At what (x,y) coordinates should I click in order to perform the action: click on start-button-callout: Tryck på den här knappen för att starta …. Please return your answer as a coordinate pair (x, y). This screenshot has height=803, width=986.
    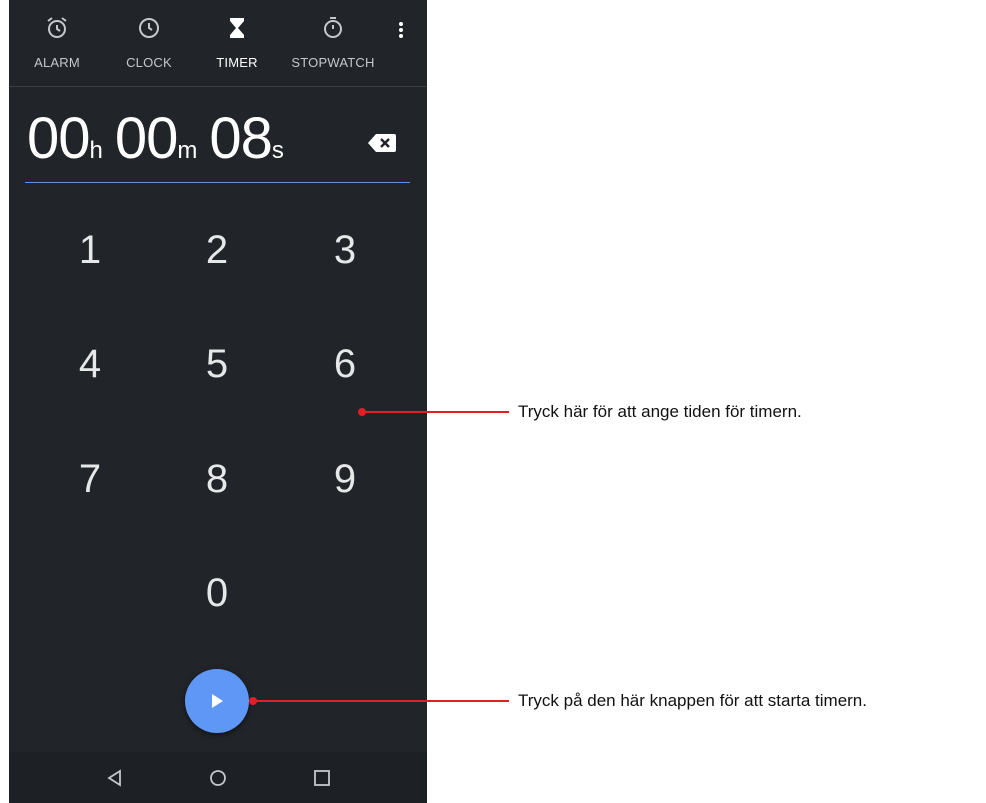
    Looking at the image, I should click on (692, 700).